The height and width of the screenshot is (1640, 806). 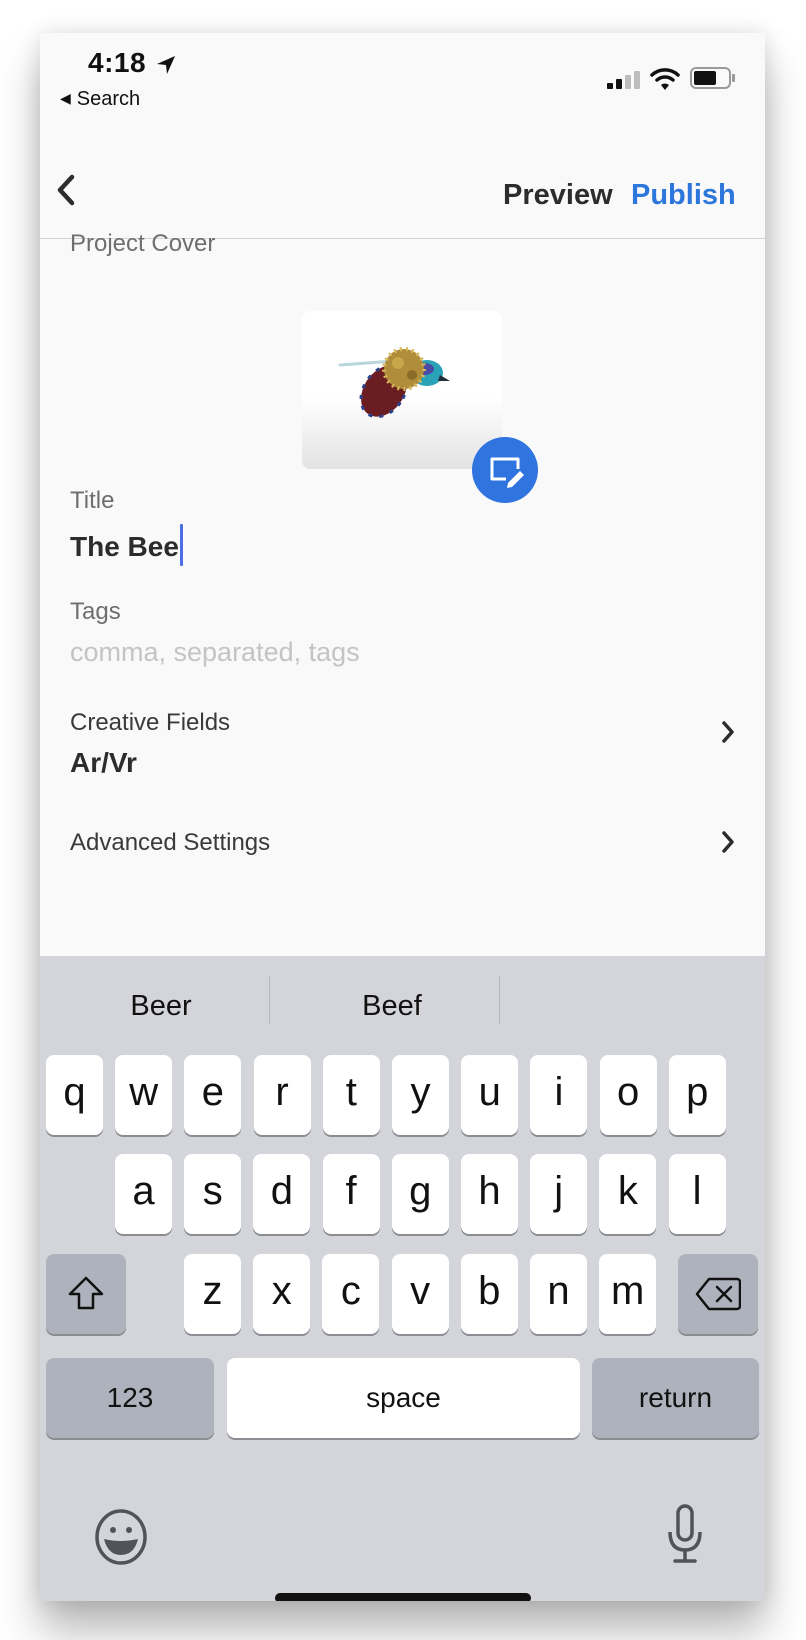 What do you see at coordinates (623, 80) in the screenshot?
I see `cellular-signal-icon` at bounding box center [623, 80].